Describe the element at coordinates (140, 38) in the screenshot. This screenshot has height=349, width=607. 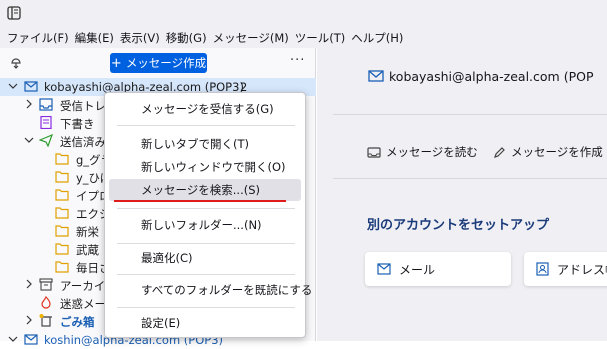
I see `menu-view: 表示(V)` at that location.